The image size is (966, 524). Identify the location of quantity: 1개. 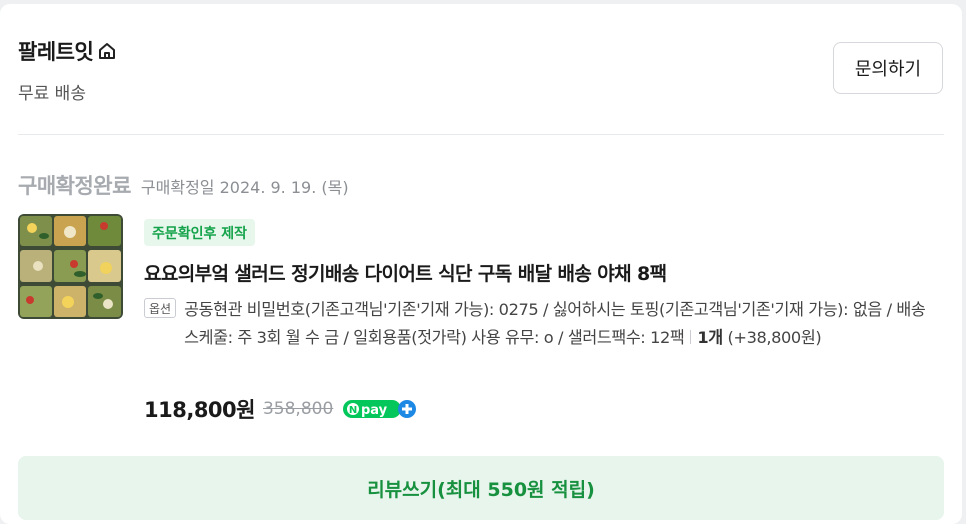
(710, 337).